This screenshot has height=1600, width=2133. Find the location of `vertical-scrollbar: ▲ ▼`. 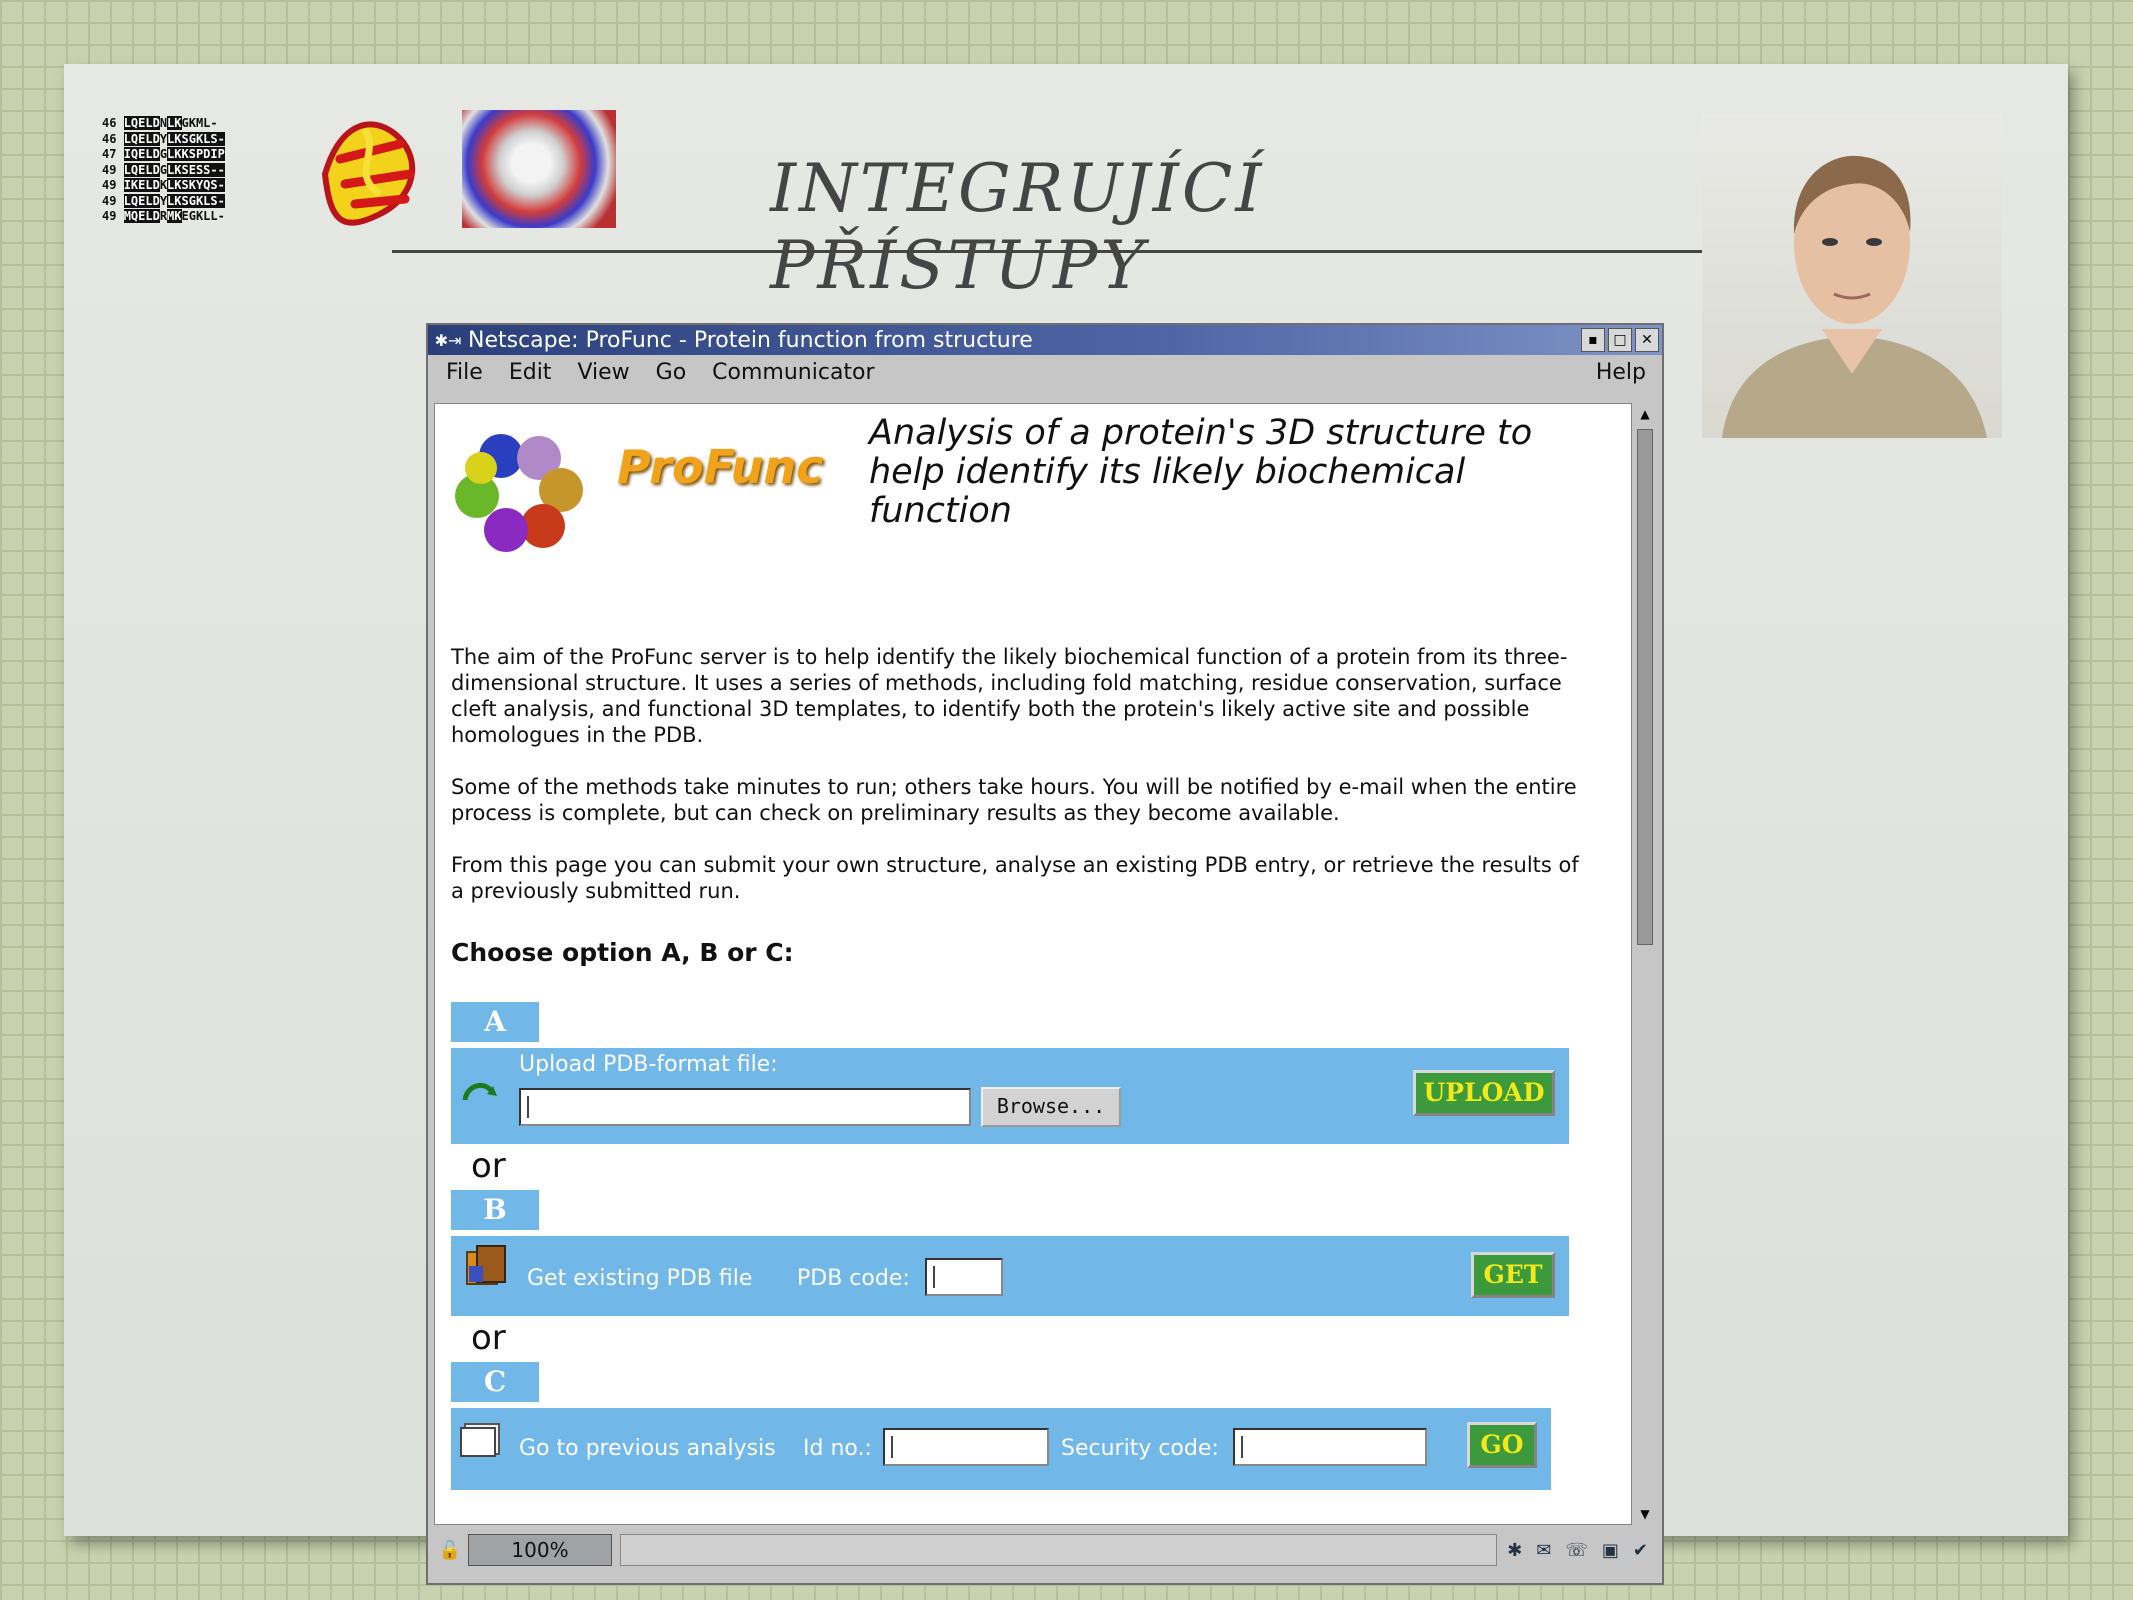

vertical-scrollbar: ▲ ▼ is located at coordinates (1645, 964).